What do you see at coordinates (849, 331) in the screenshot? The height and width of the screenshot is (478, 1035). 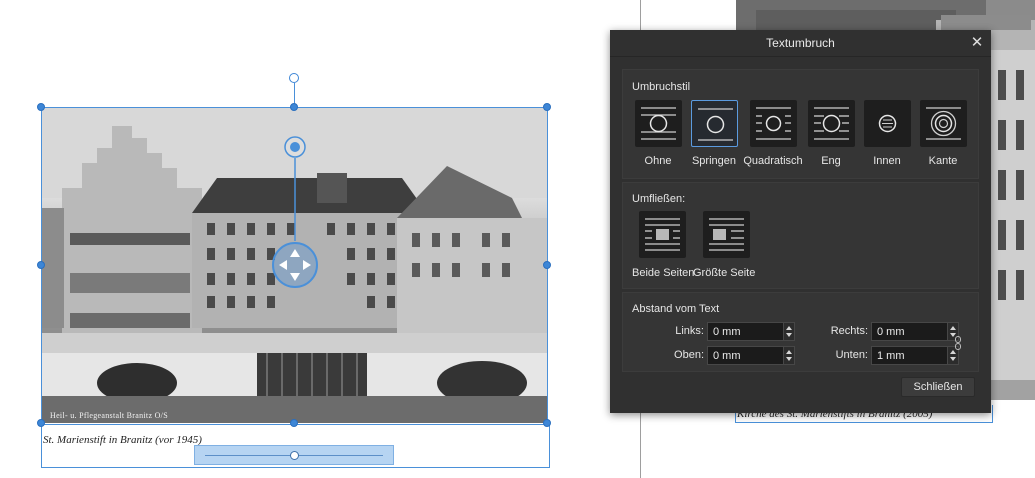 I see `right-distance-label: Rechts:` at bounding box center [849, 331].